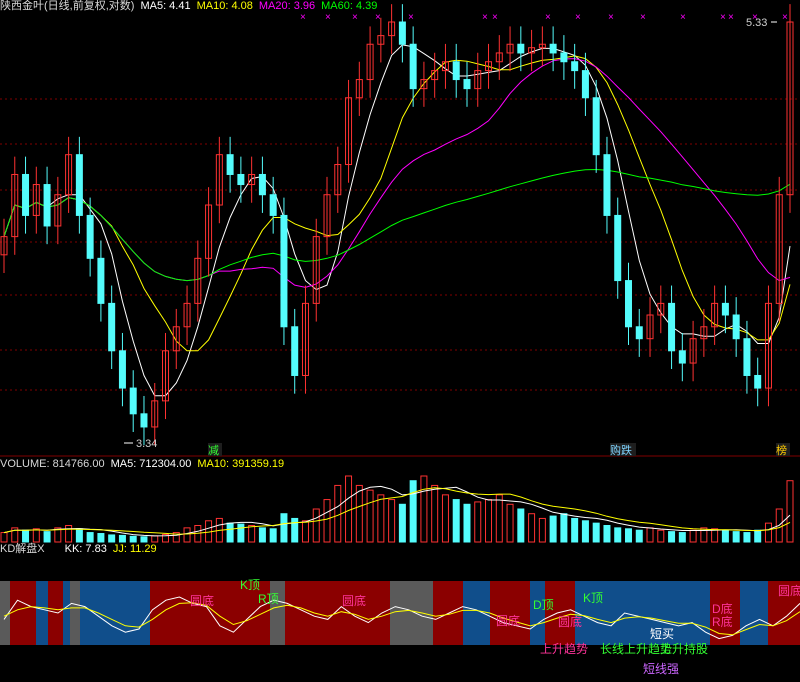 This screenshot has height=682, width=800. What do you see at coordinates (67, 6) in the screenshot?
I see `price-title: 陕西金叶(日线,前复权,对数)` at bounding box center [67, 6].